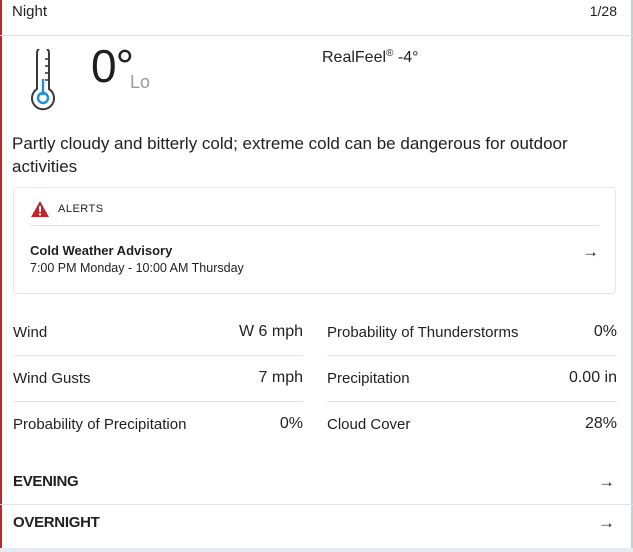 Image resolution: width=633 pixels, height=552 pixels. What do you see at coordinates (603, 11) in the screenshot?
I see `period-date: 1/28` at bounding box center [603, 11].